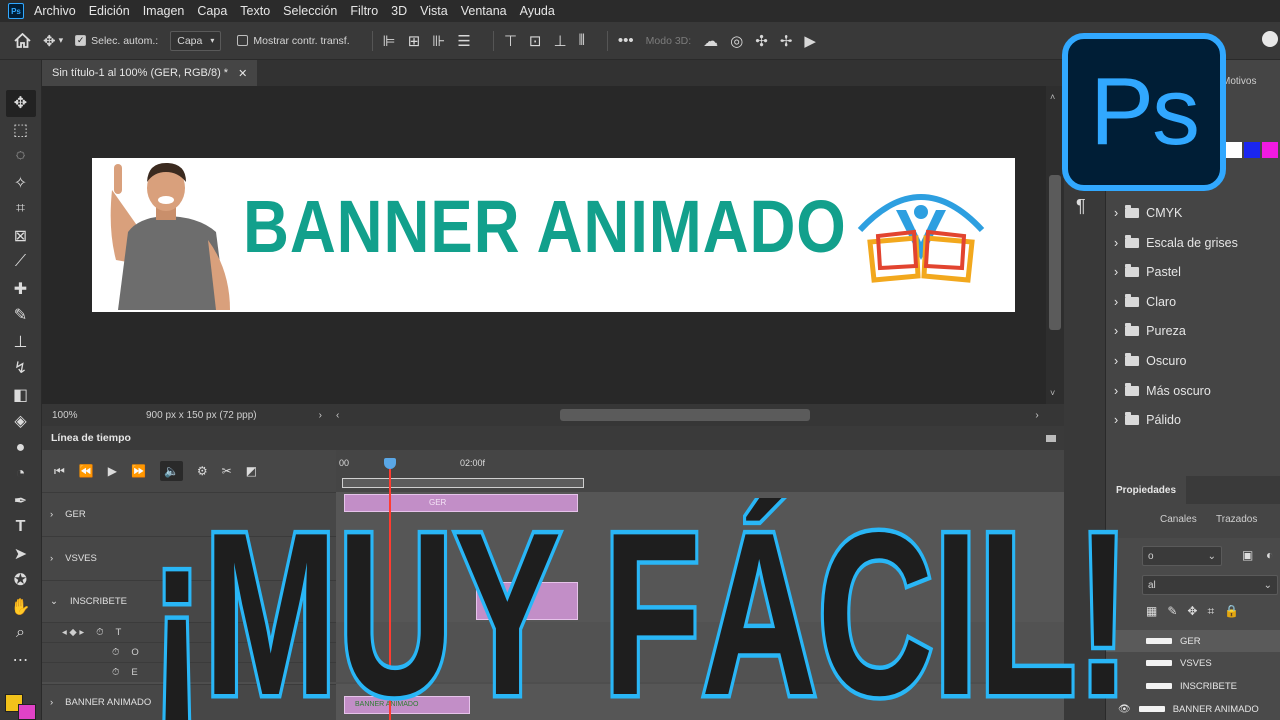 The image size is (1280, 720). What do you see at coordinates (626, 40) in the screenshot?
I see `more-options-icon: •••` at bounding box center [626, 40].